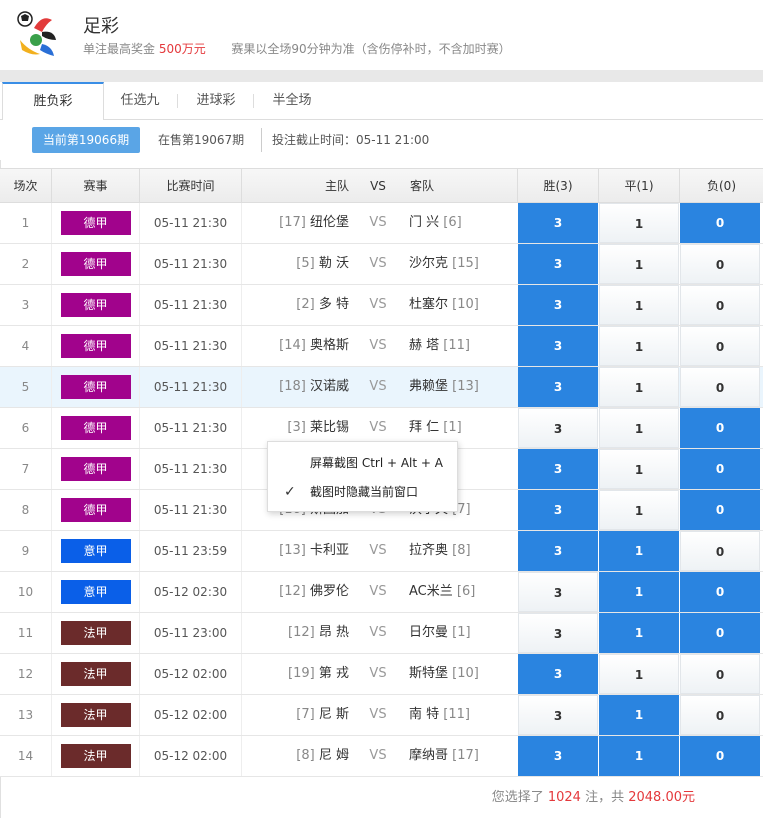 The width and height of the screenshot is (763, 818). Describe the element at coordinates (329, 427) in the screenshot. I see `home-team-name: 莱比锡` at that location.